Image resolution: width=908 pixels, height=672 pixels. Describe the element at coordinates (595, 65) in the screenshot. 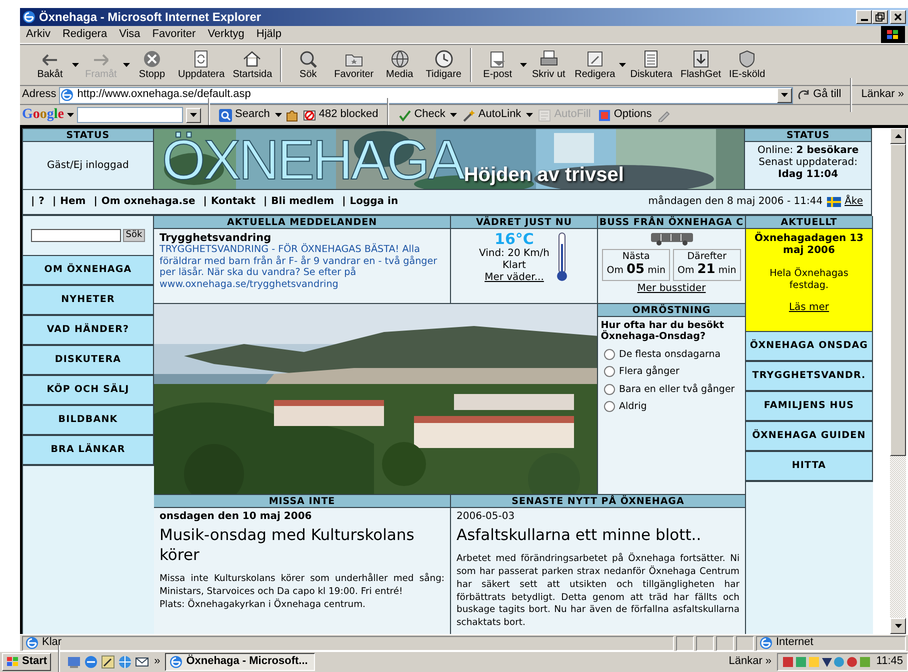

I see `toolbar-button: Redigera` at that location.